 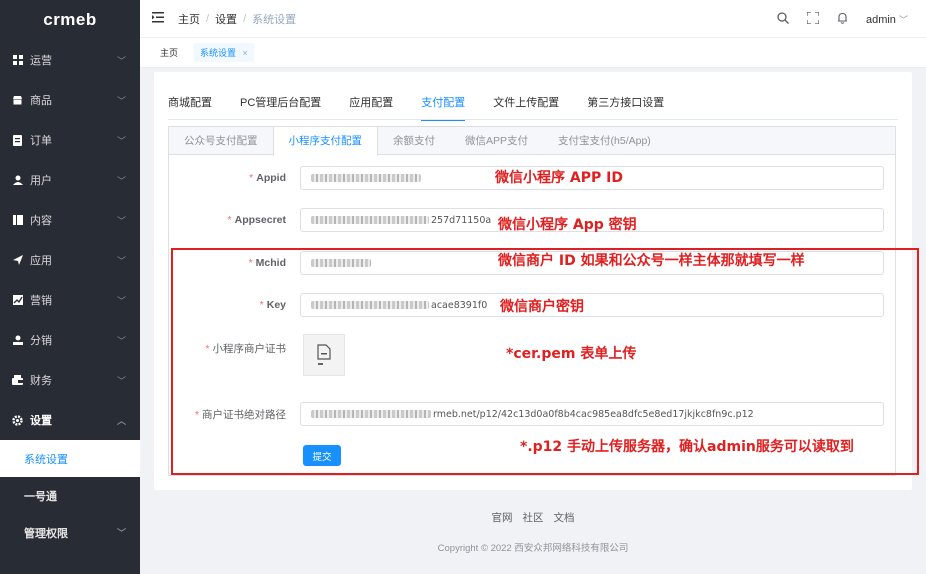 What do you see at coordinates (783, 19) in the screenshot?
I see `search-icon` at bounding box center [783, 19].